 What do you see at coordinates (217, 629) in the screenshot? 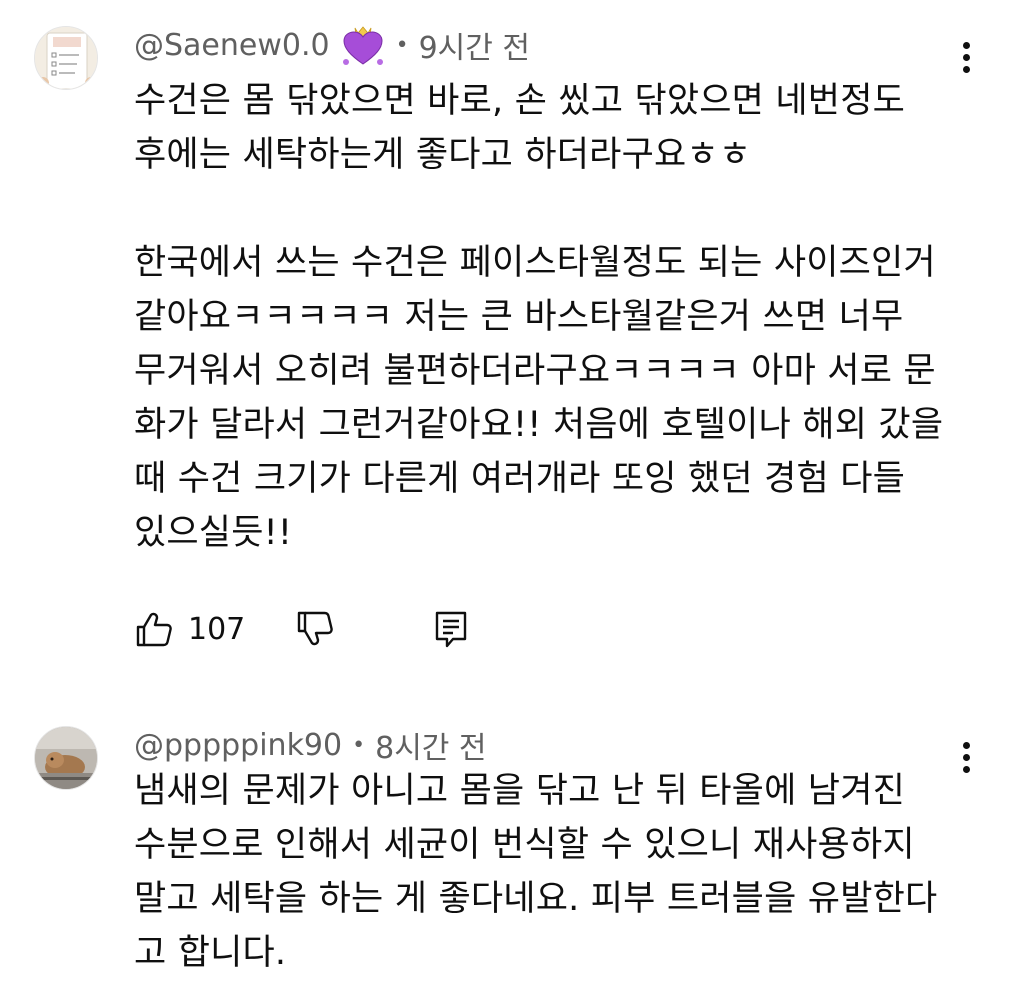
I see `like-count: 107` at bounding box center [217, 629].